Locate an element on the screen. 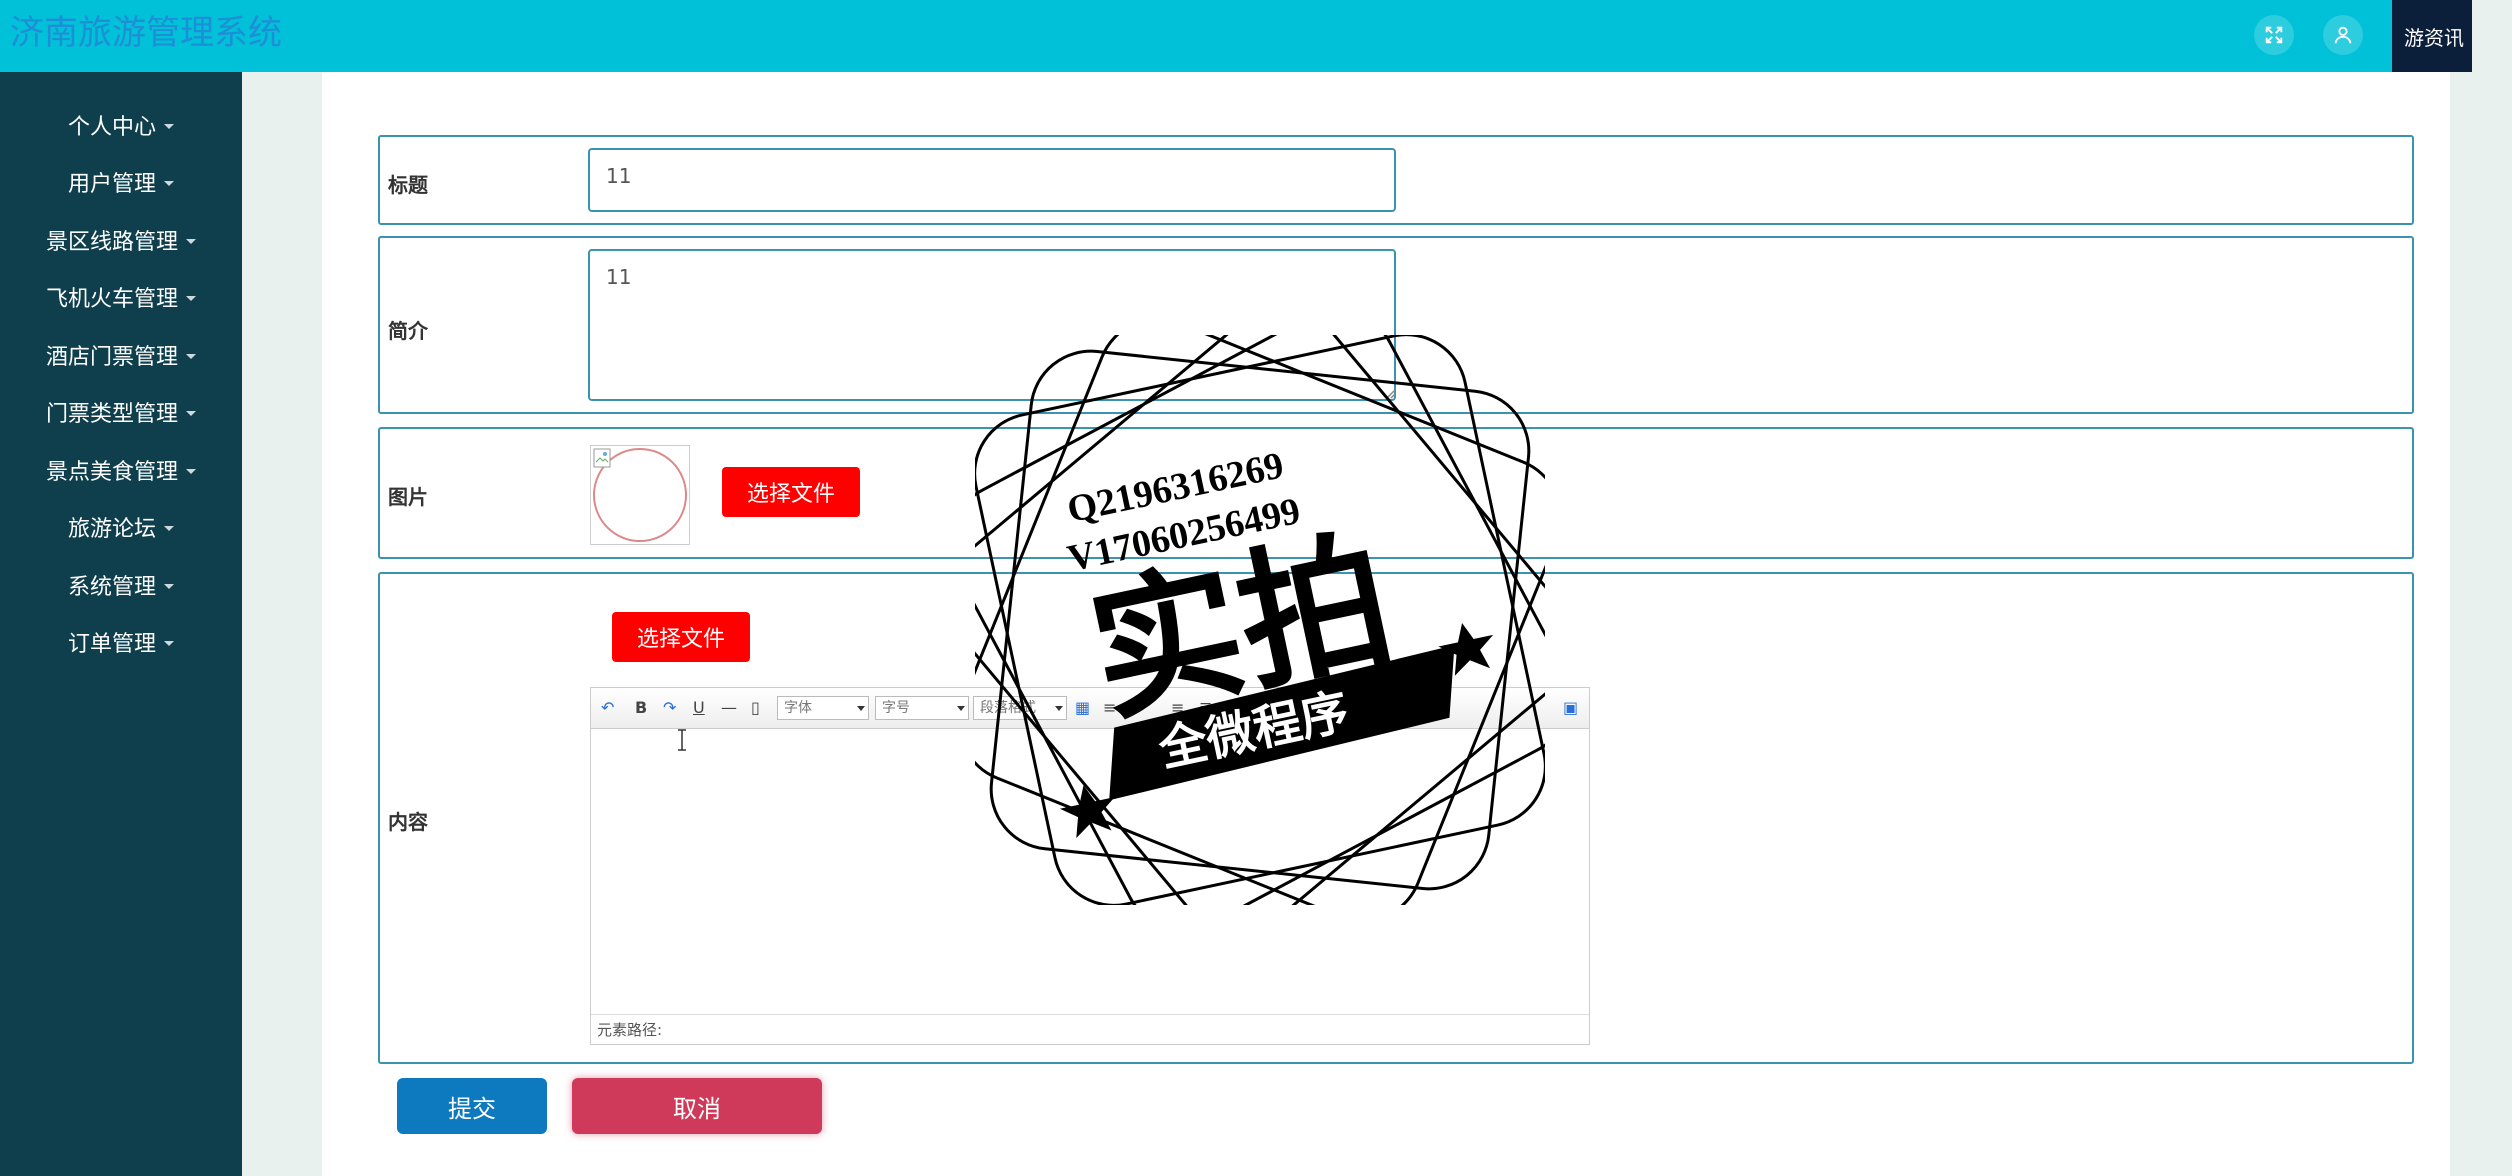  bold-icon: B is located at coordinates (641, 707).